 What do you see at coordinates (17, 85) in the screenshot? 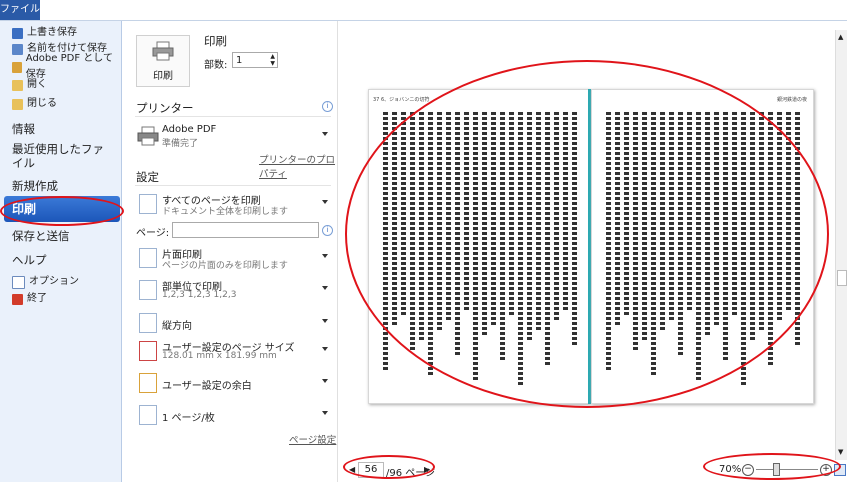
I see `open-folder-icon` at bounding box center [17, 85].